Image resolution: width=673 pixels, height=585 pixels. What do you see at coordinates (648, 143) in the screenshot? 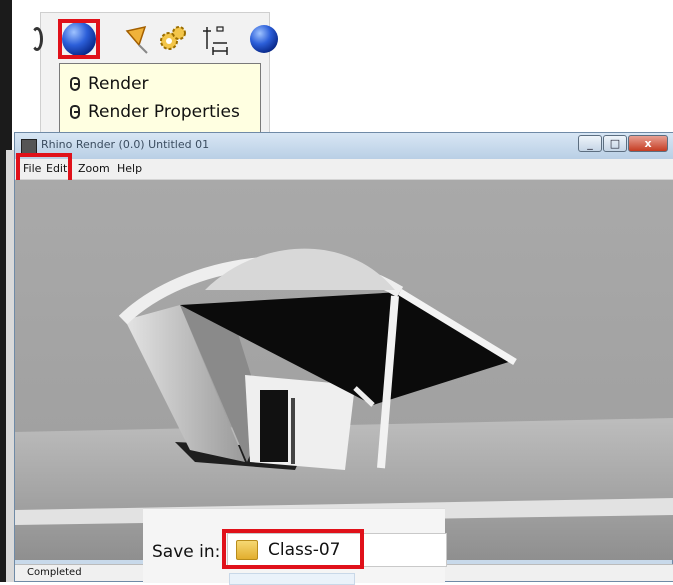
I see `close-button: x` at bounding box center [648, 143].